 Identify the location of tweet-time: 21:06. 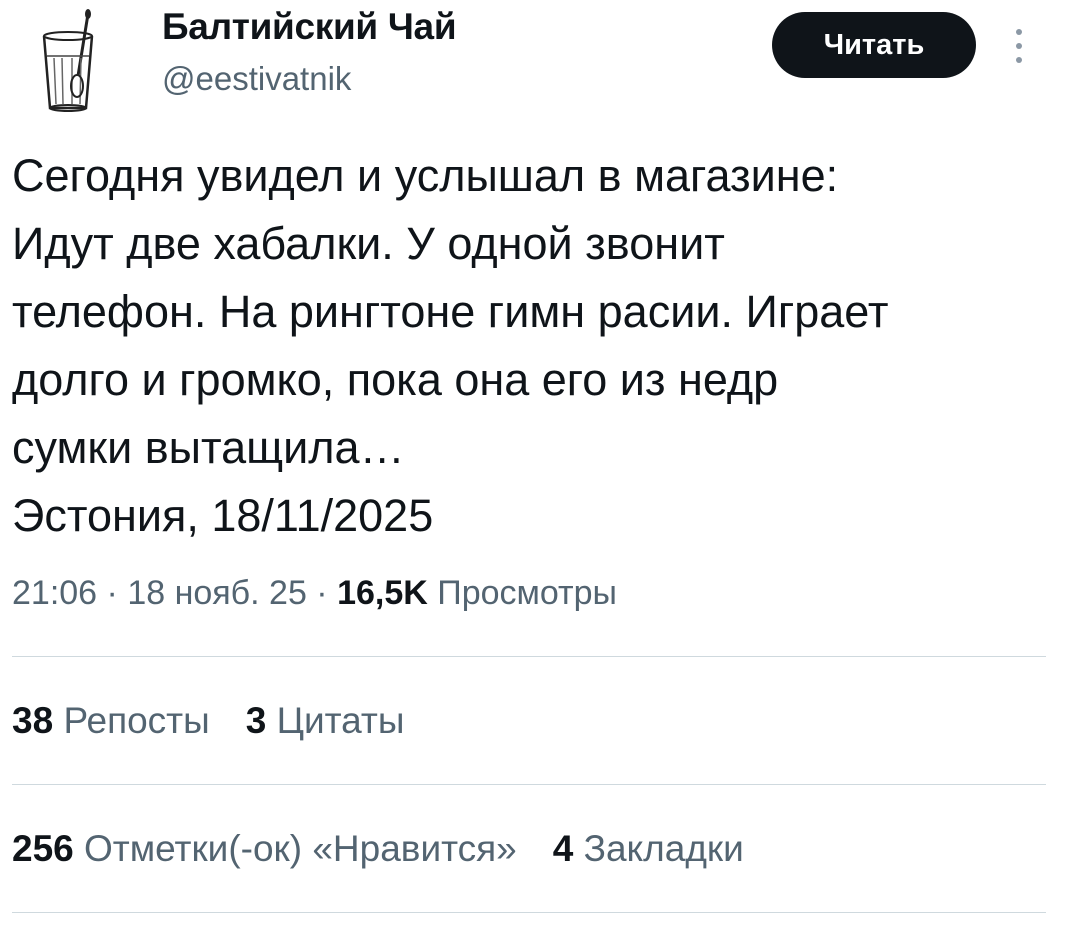
(54, 593).